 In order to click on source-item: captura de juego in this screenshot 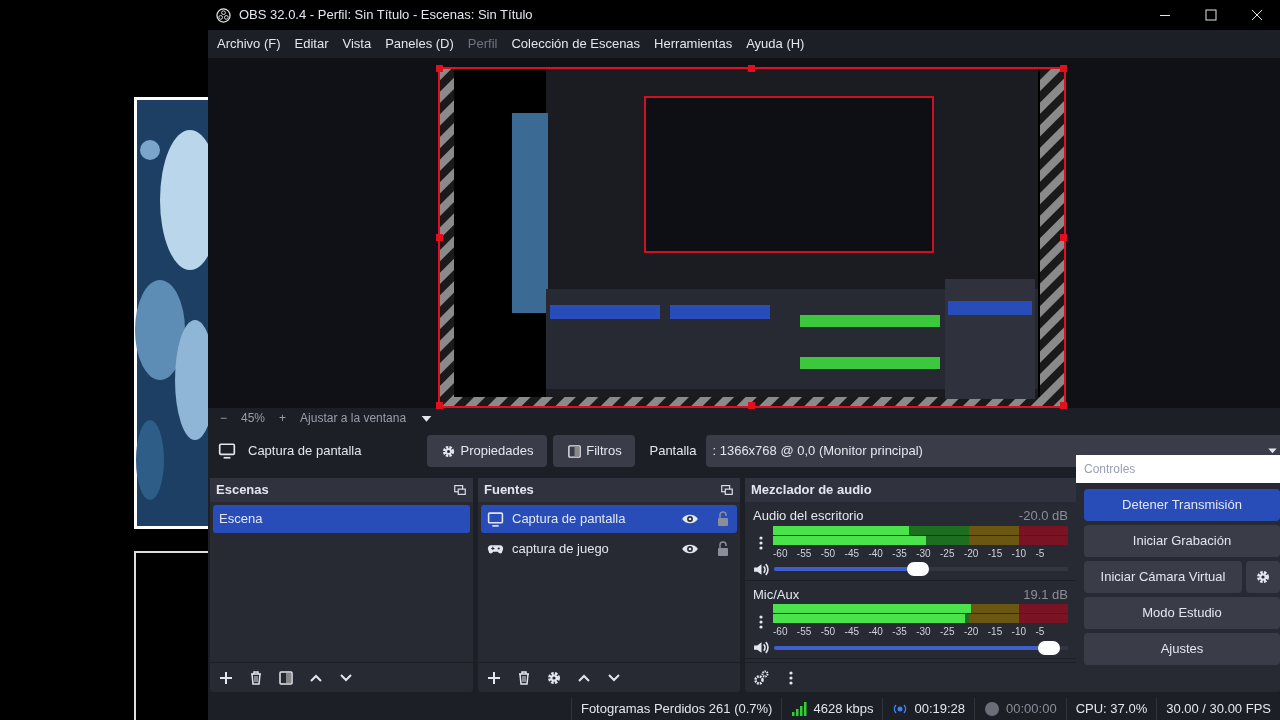, I will do `click(609, 549)`.